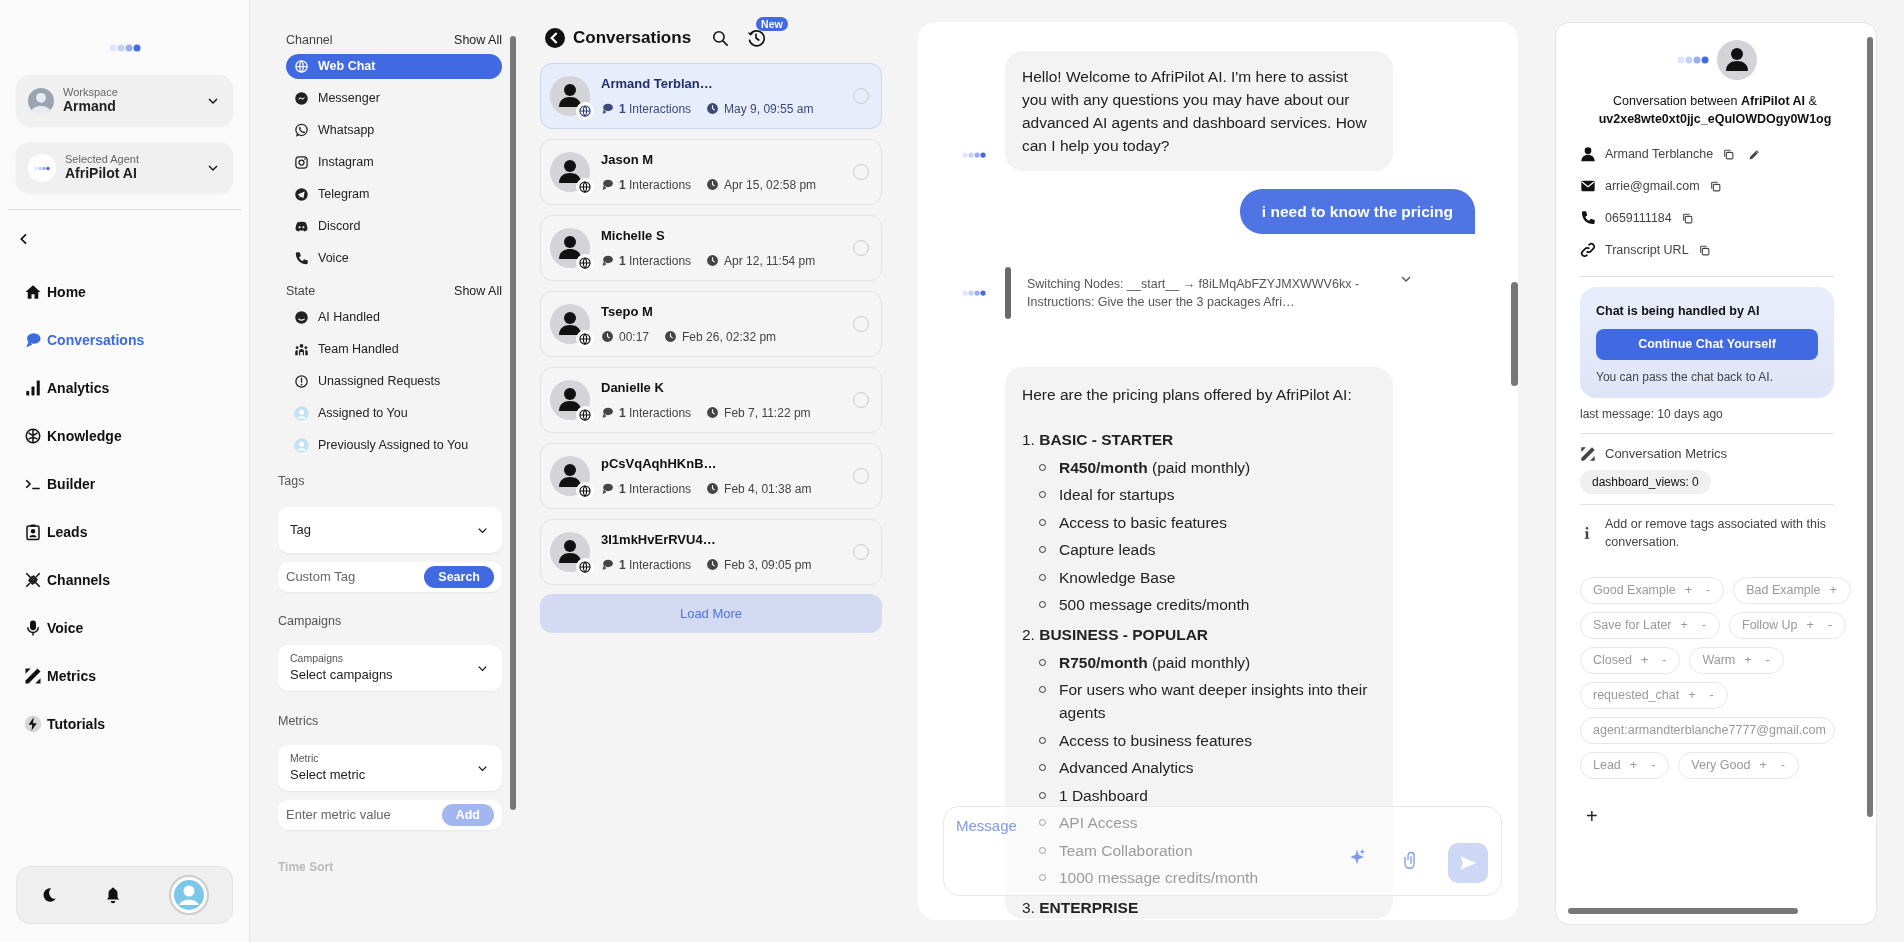 The width and height of the screenshot is (1904, 942). I want to click on filter-item: Team Handled, so click(394, 349).